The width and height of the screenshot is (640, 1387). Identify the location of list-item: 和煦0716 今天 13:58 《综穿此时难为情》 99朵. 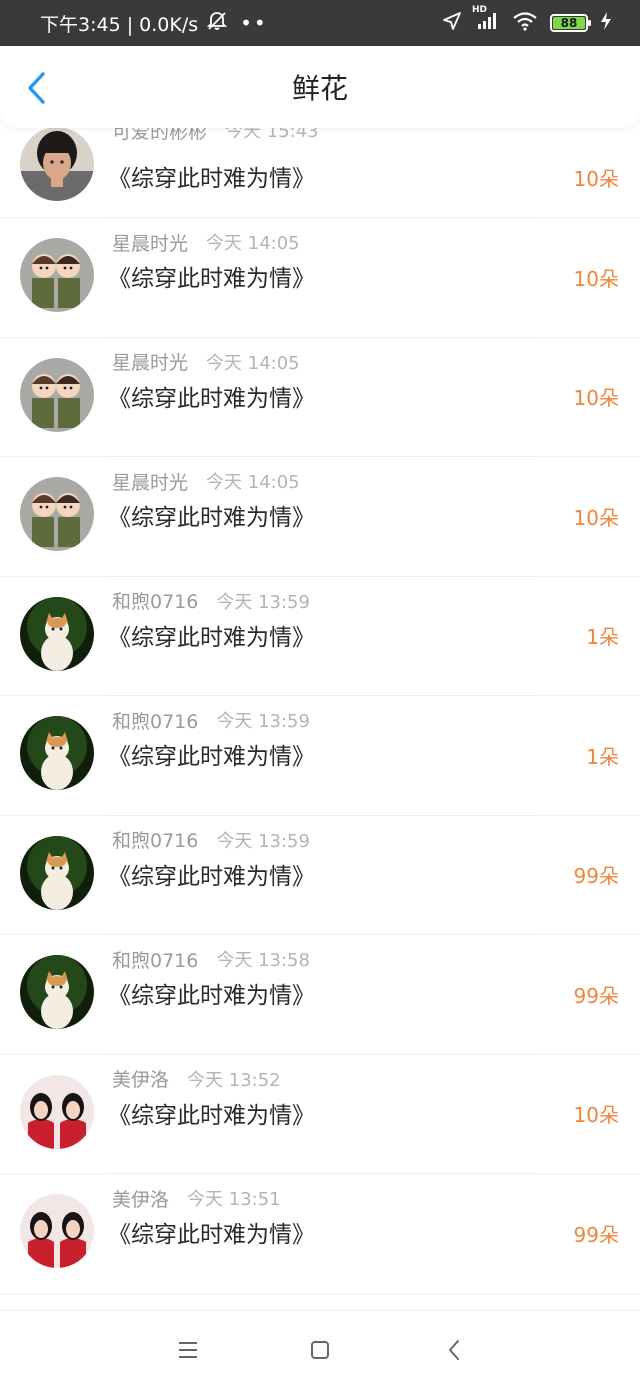
(320, 995).